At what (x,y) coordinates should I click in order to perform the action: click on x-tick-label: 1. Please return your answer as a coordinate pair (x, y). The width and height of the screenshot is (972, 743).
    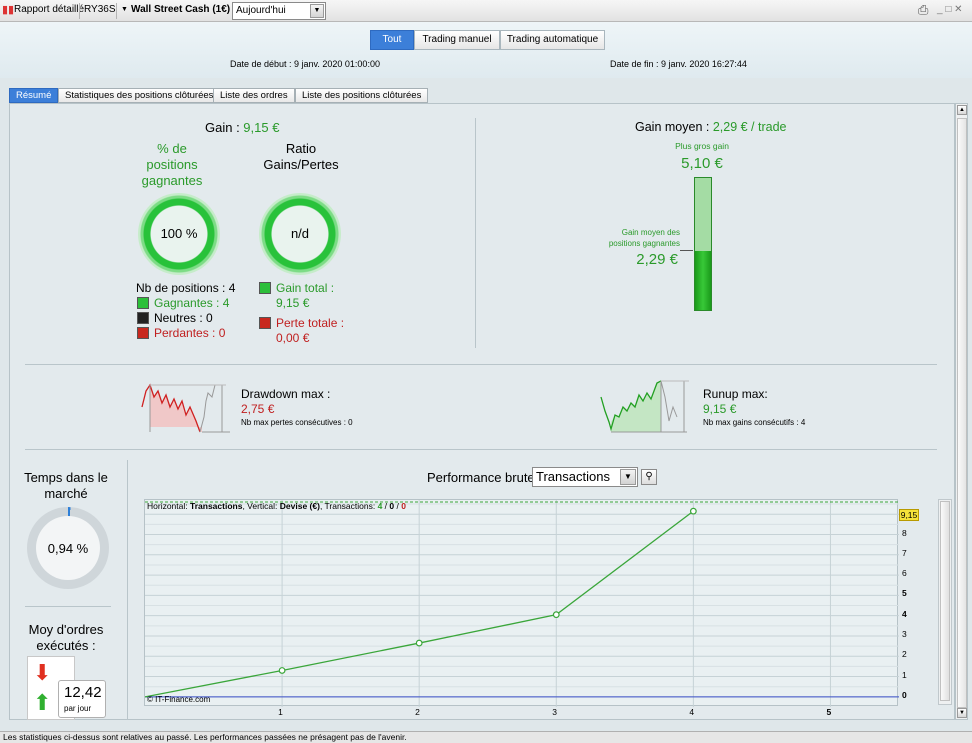
    Looking at the image, I should click on (280, 712).